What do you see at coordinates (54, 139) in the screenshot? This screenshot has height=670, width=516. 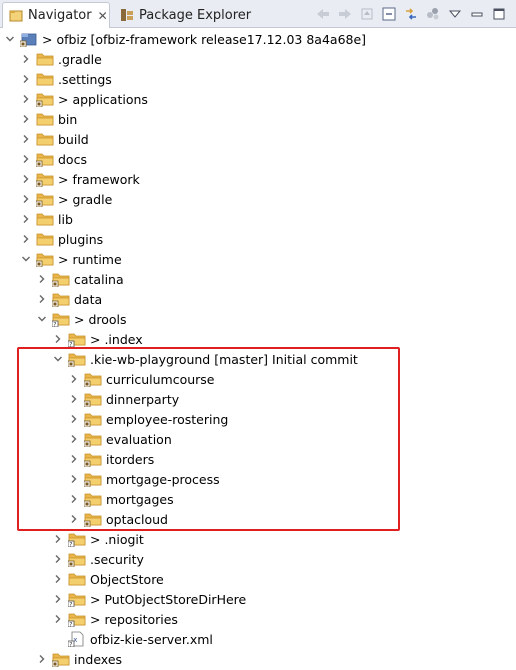 I see `tree-item: build` at bounding box center [54, 139].